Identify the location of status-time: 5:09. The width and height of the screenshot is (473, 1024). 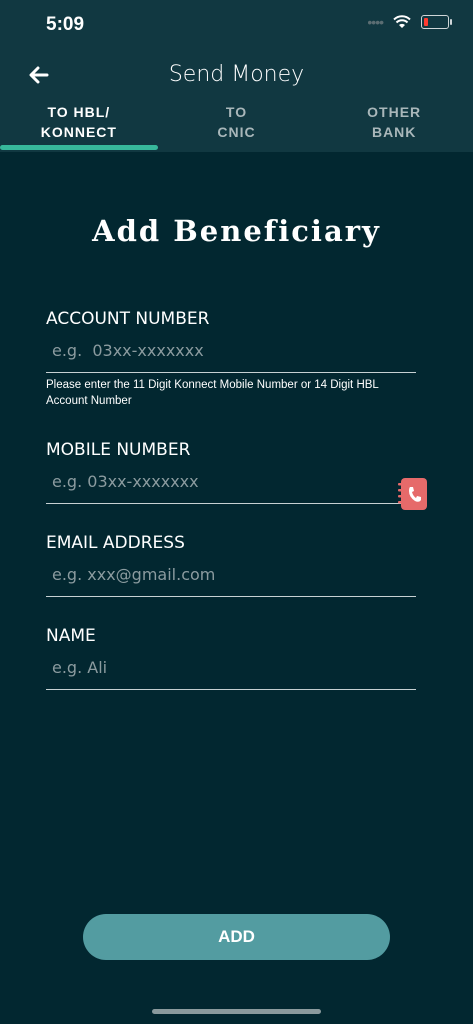
(65, 24).